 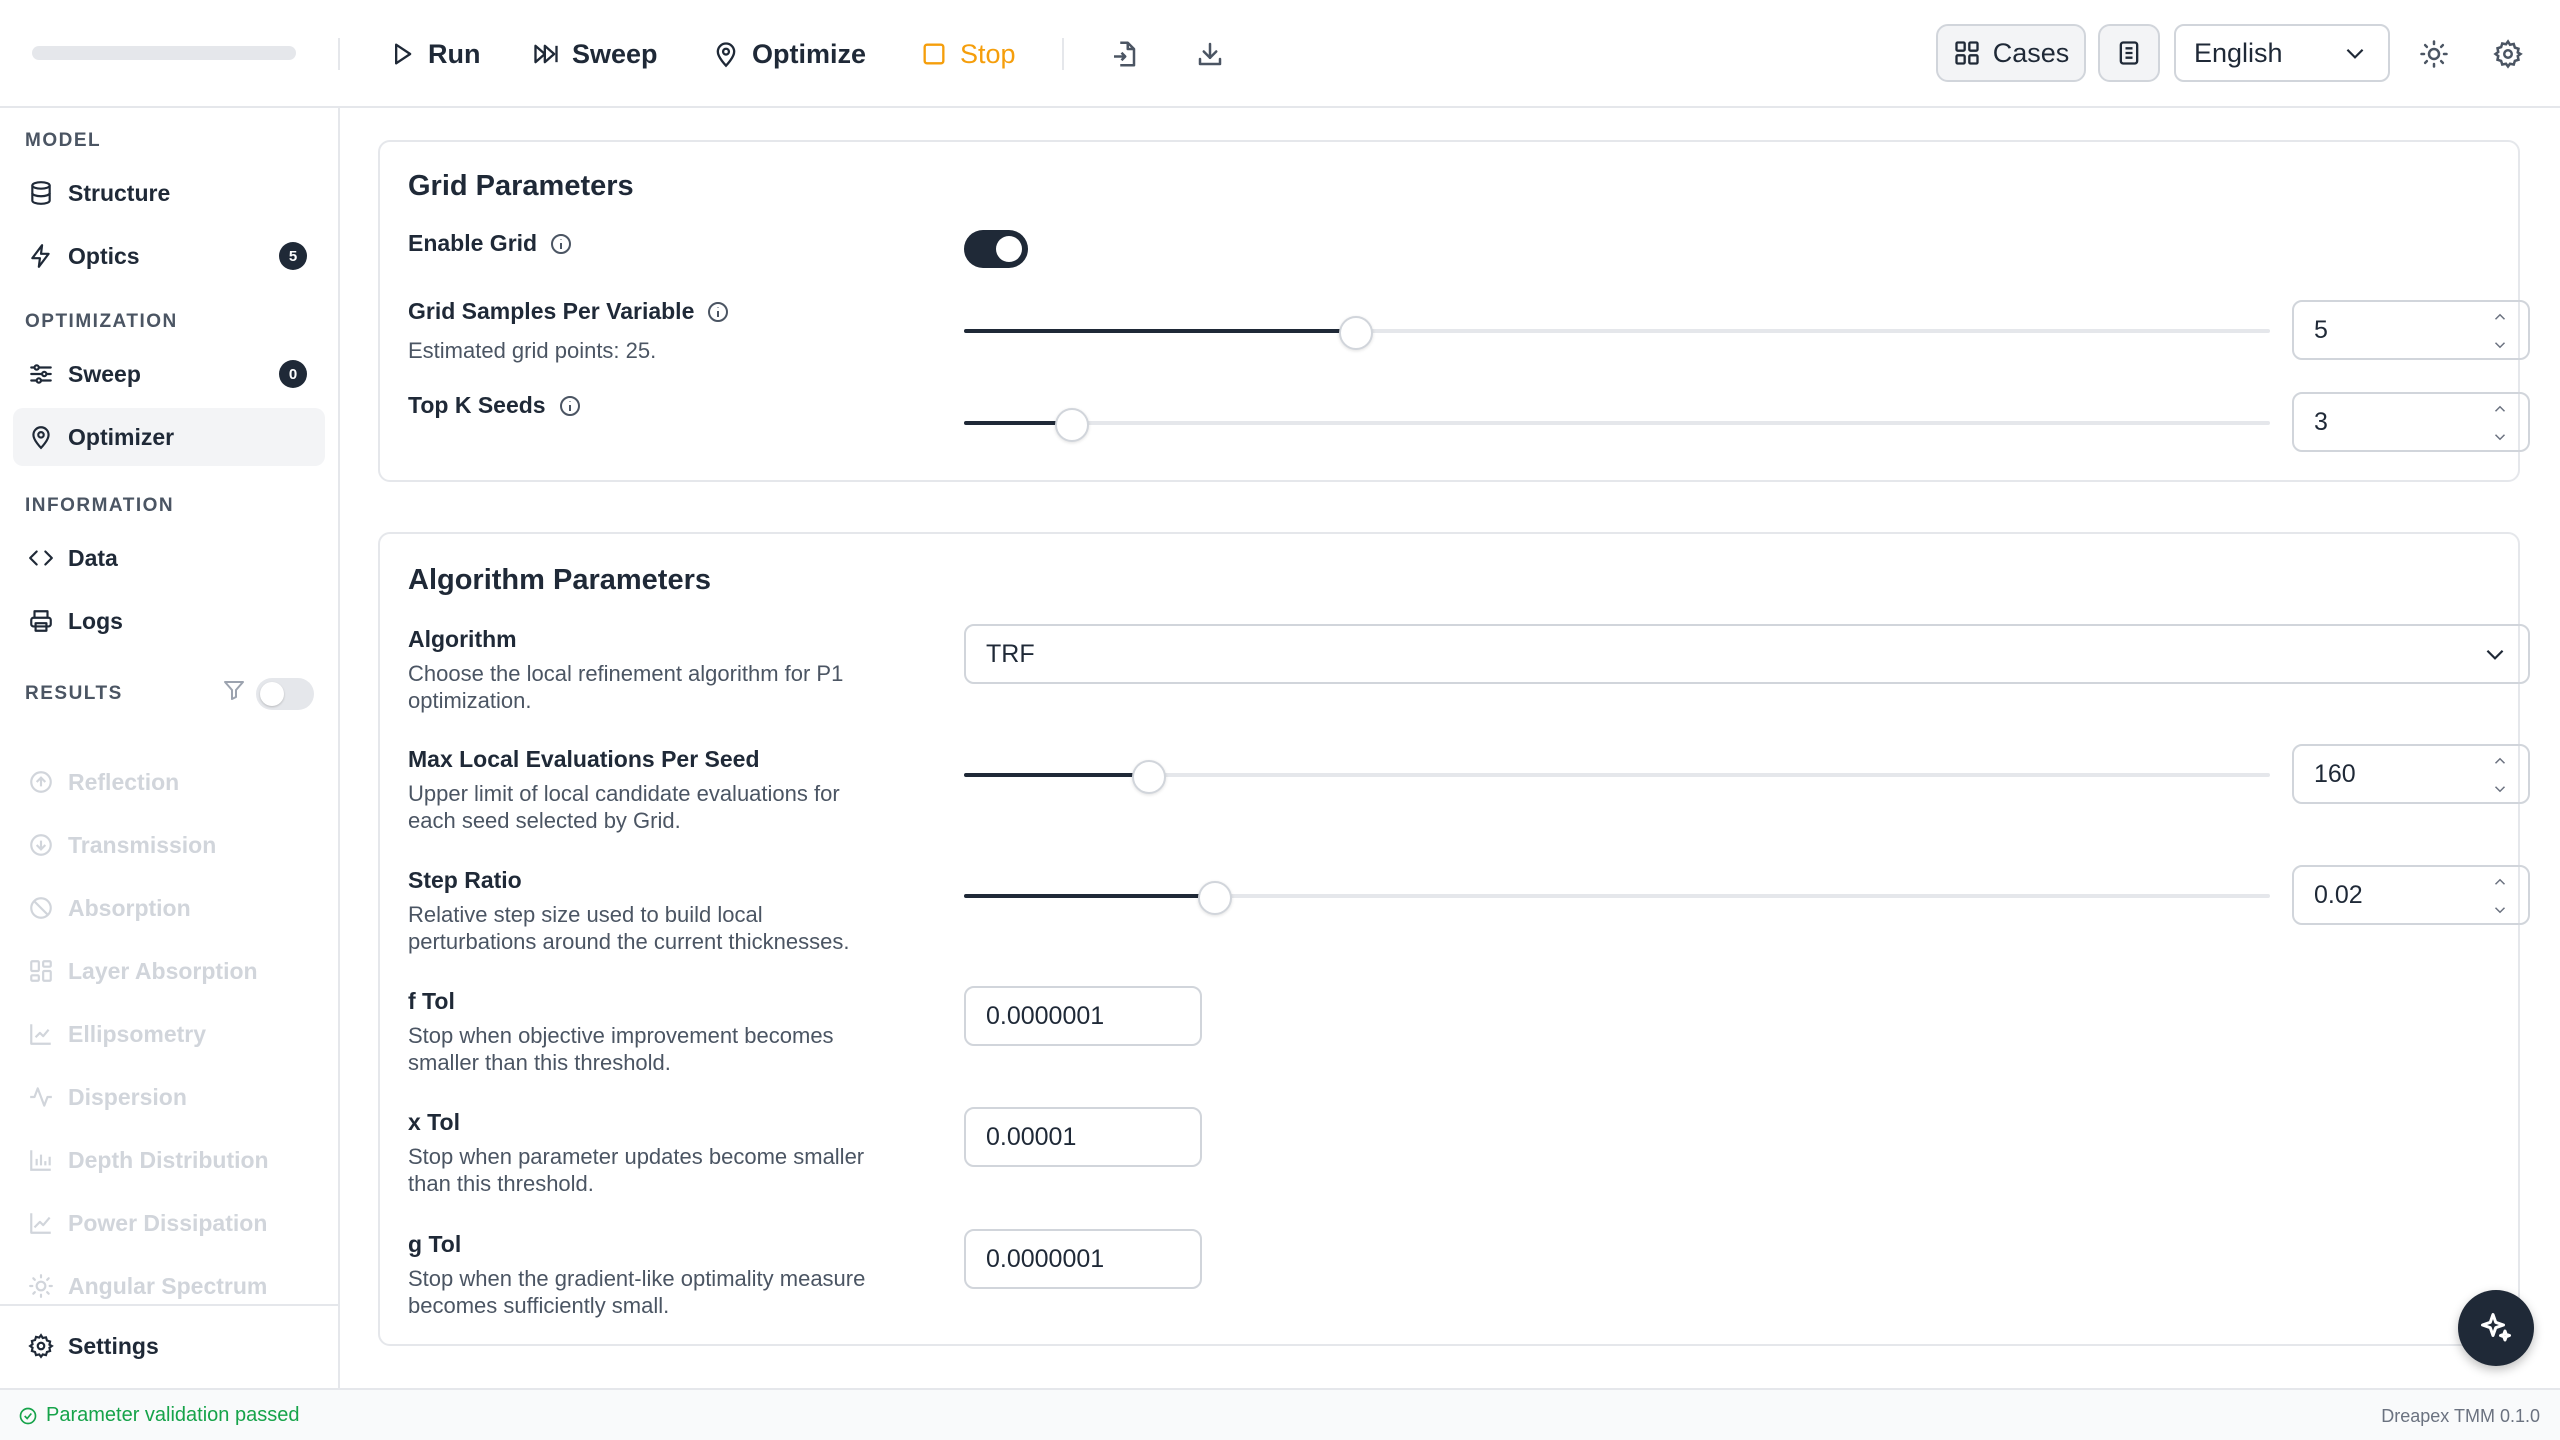 I want to click on input-value: 160, so click(x=2335, y=773).